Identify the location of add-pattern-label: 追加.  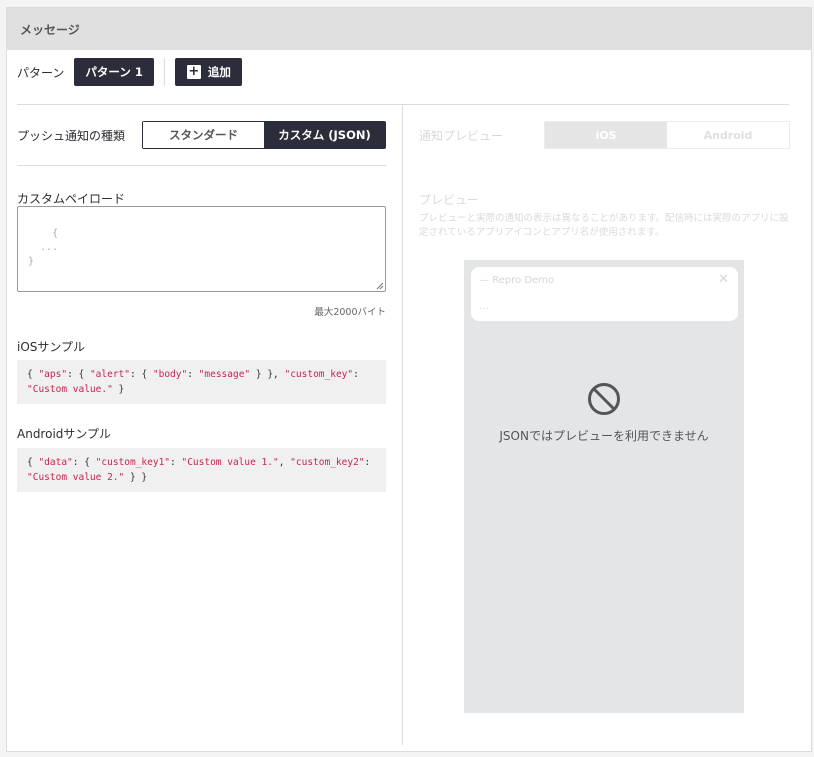
(219, 72).